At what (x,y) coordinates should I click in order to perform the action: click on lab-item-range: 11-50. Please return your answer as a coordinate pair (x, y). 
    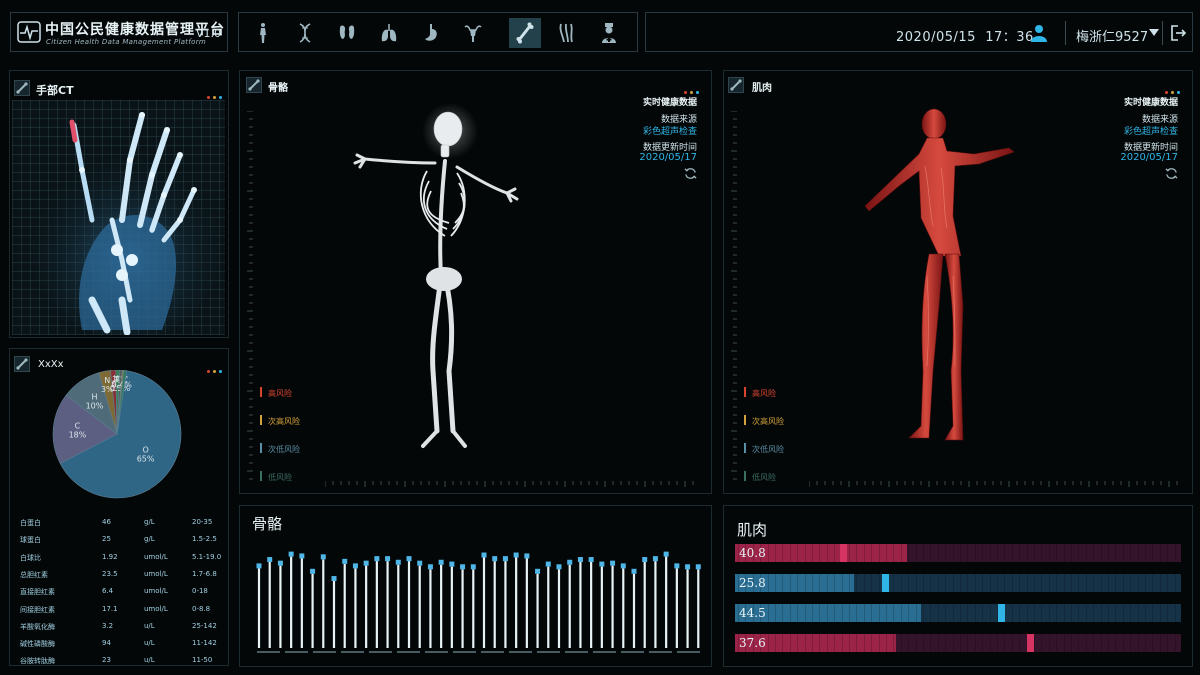
    Looking at the image, I should click on (202, 660).